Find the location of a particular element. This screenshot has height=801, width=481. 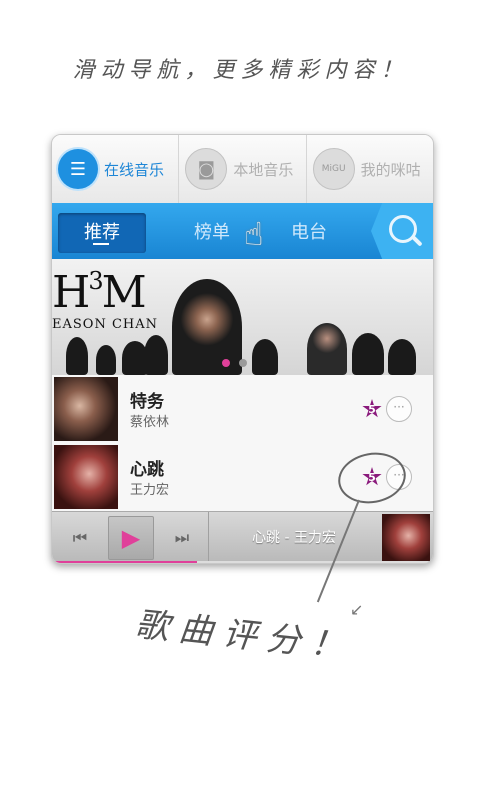

next-track-button: ⏭ is located at coordinates (182, 538).